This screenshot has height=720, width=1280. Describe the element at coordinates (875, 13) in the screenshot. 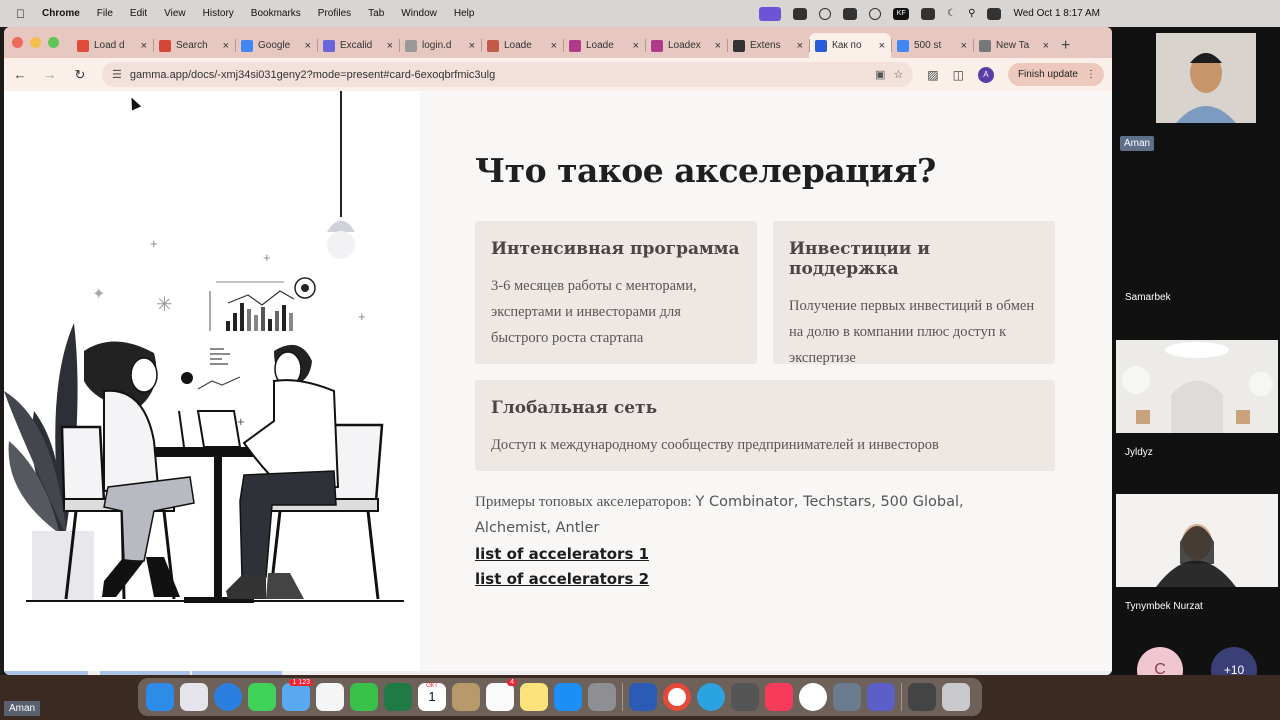

I see `play-icon` at that location.